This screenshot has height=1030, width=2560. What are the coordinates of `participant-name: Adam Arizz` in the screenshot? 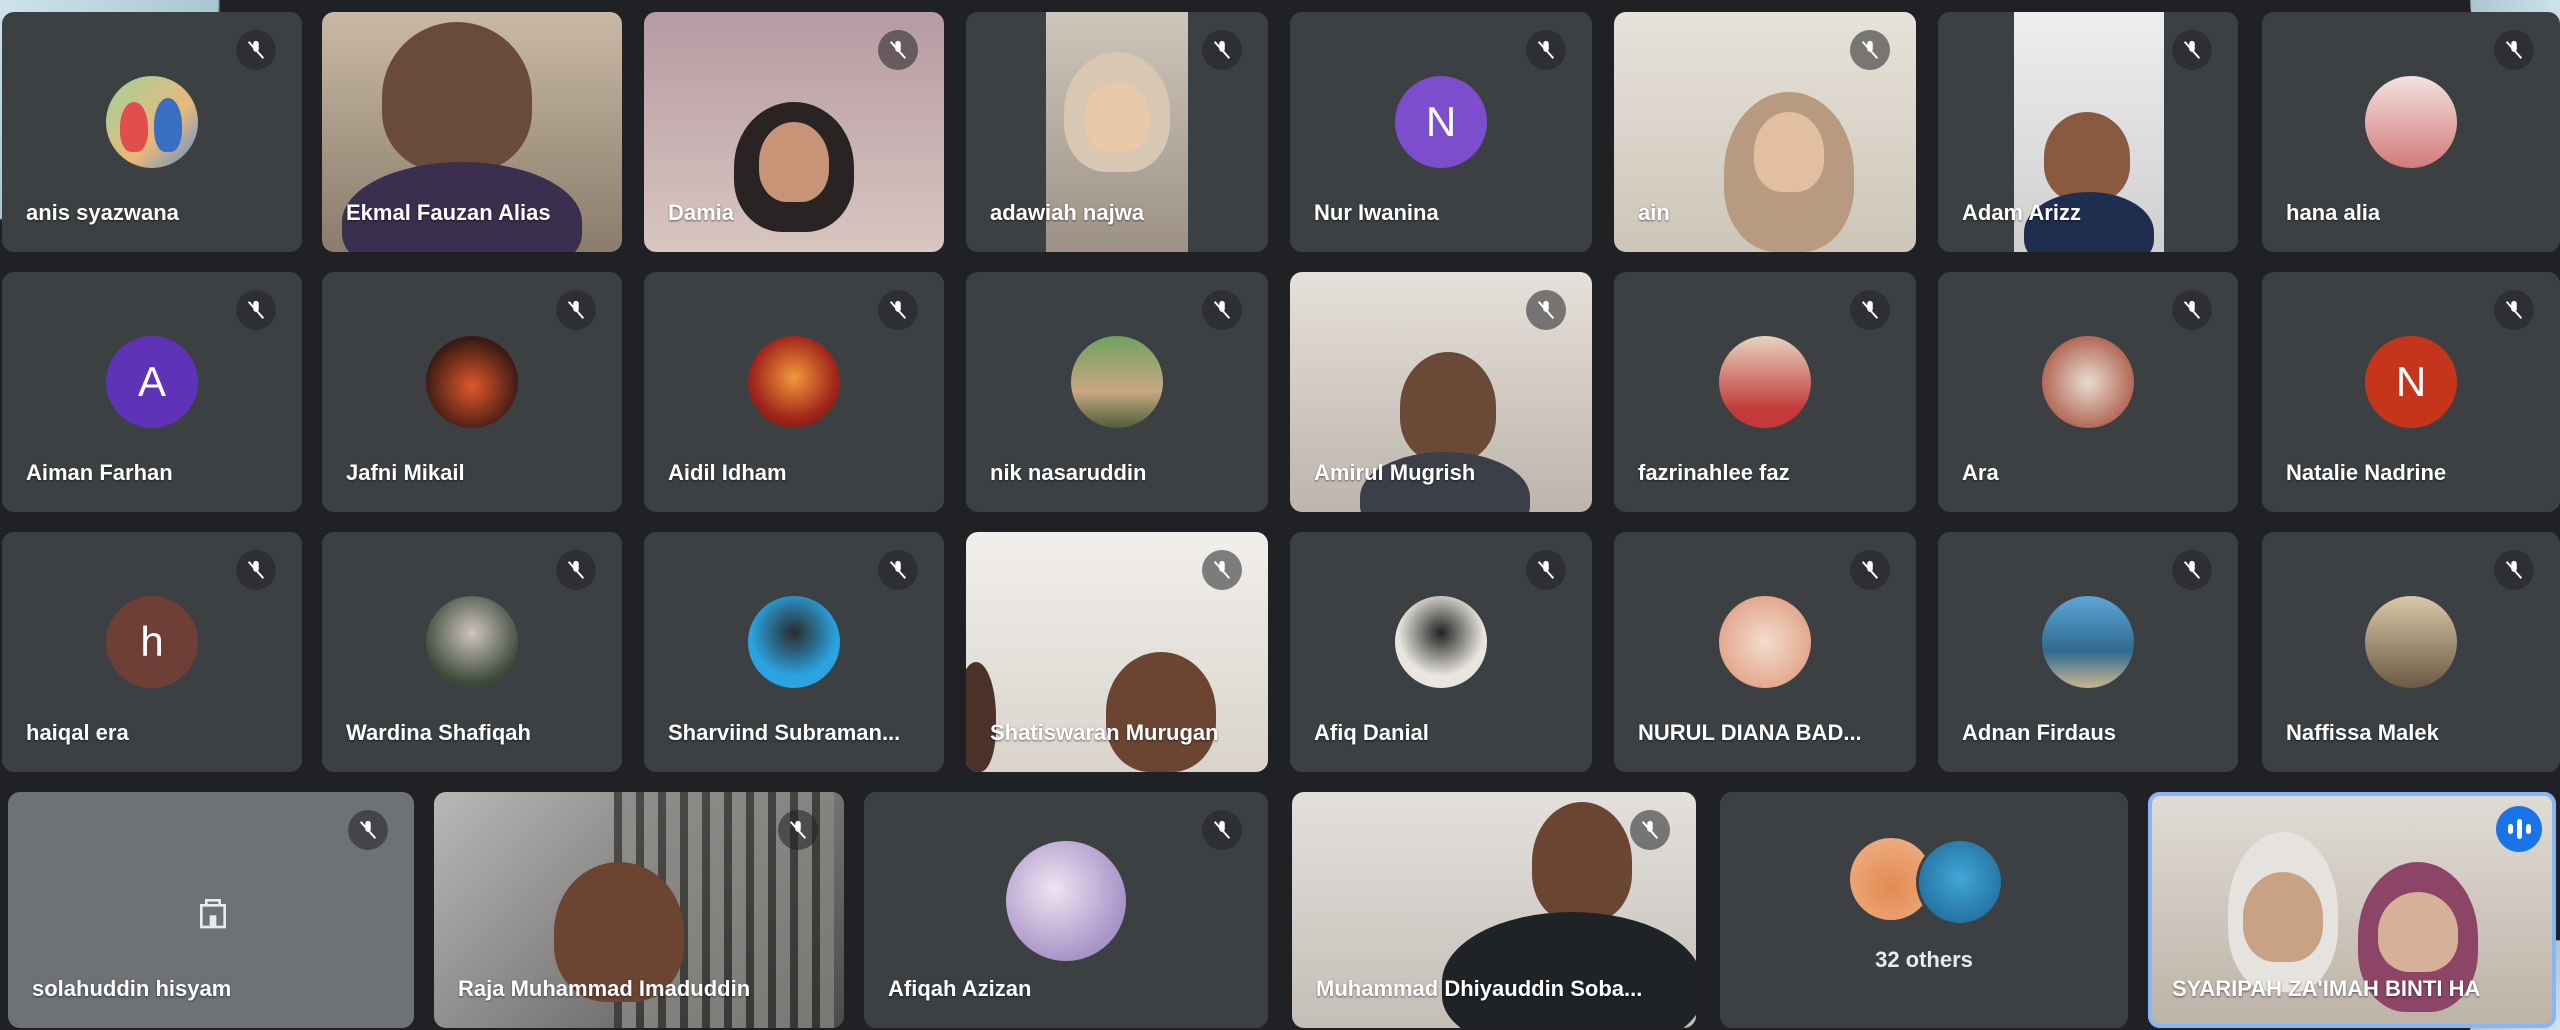 It's located at (2021, 212).